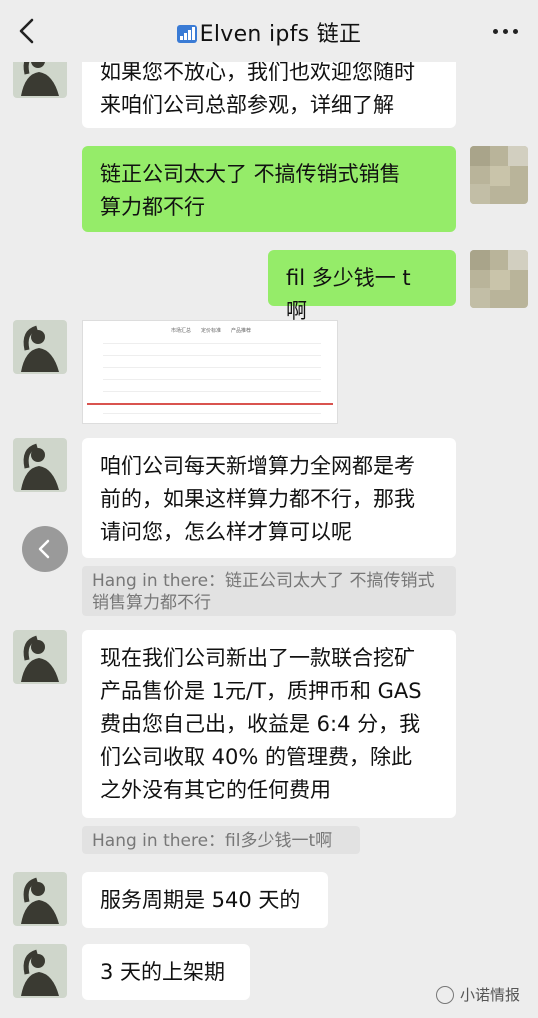 The image size is (538, 1018). What do you see at coordinates (506, 31) in the screenshot?
I see `ellipsis-icon` at bounding box center [506, 31].